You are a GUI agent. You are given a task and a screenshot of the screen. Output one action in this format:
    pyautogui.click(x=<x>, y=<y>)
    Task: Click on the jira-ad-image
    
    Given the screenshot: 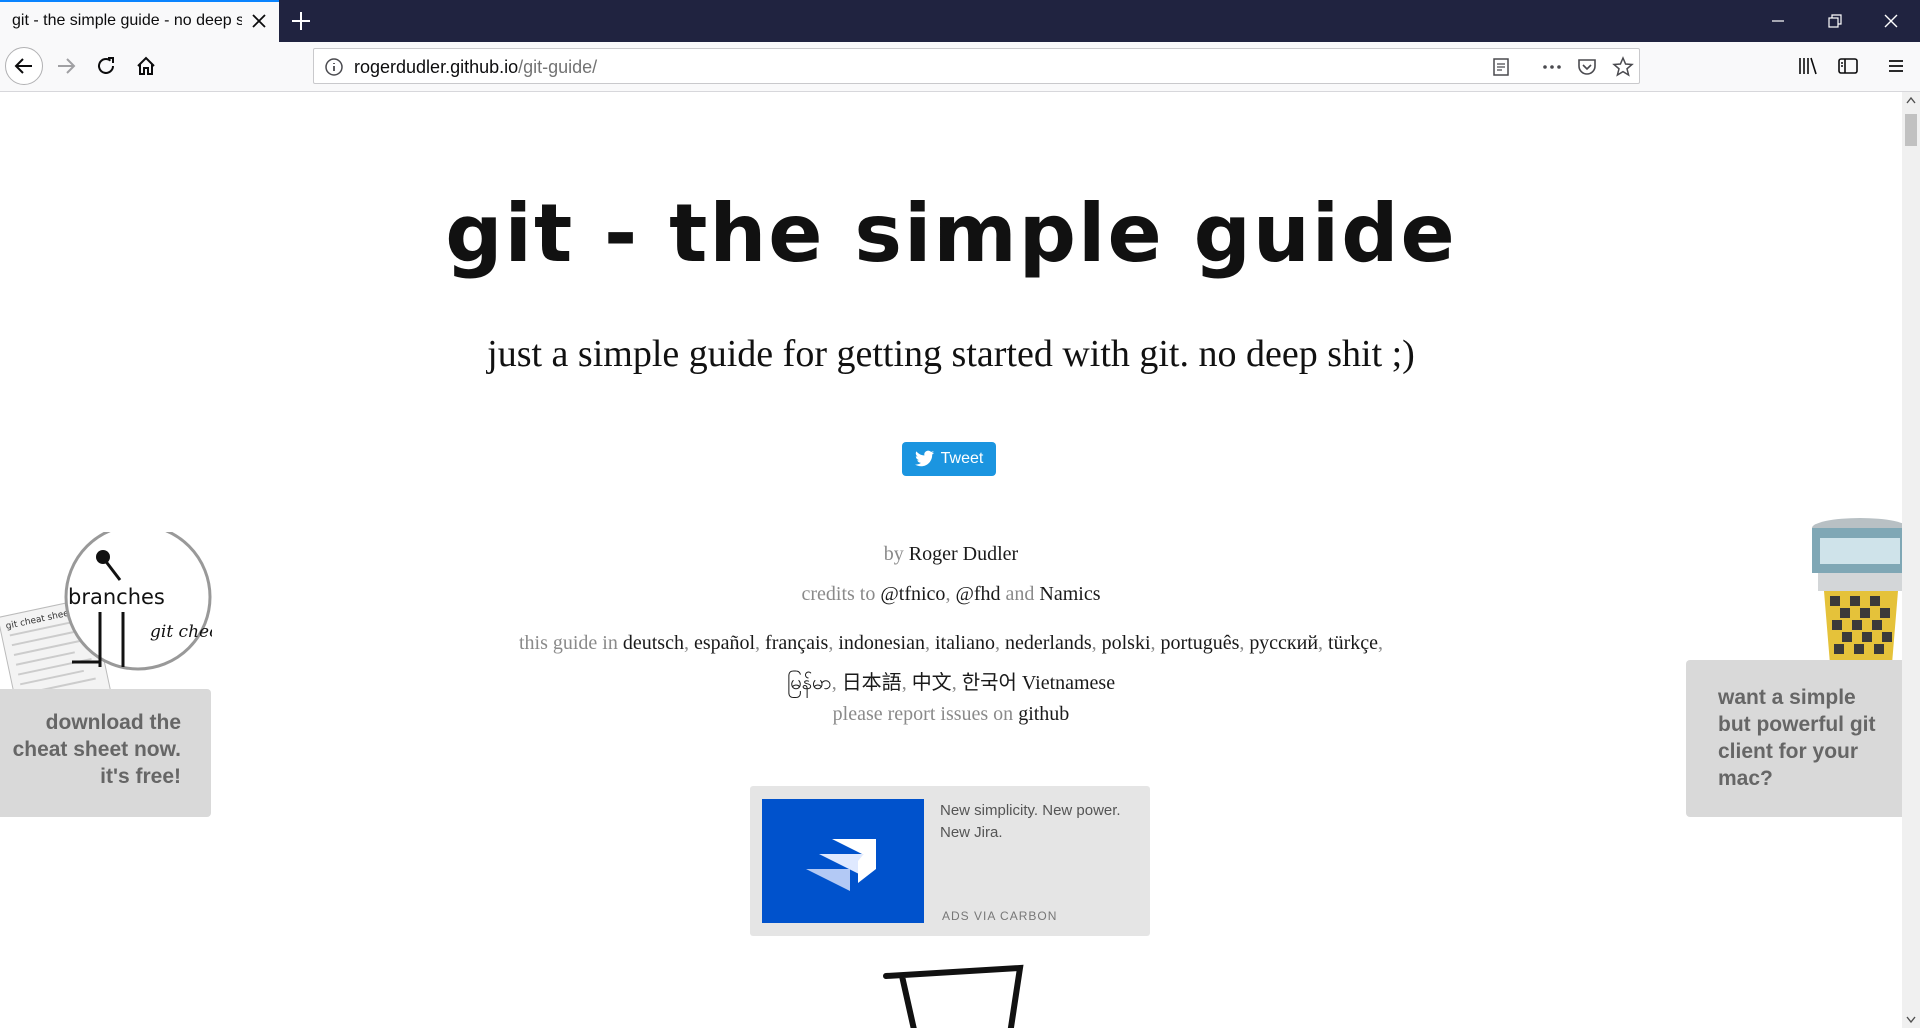 What is the action you would take?
    pyautogui.click(x=843, y=861)
    